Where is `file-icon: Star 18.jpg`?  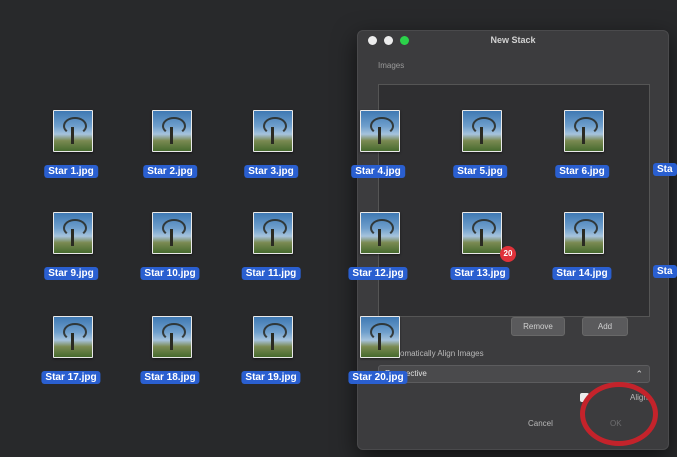 file-icon: Star 18.jpg is located at coordinates (170, 352).